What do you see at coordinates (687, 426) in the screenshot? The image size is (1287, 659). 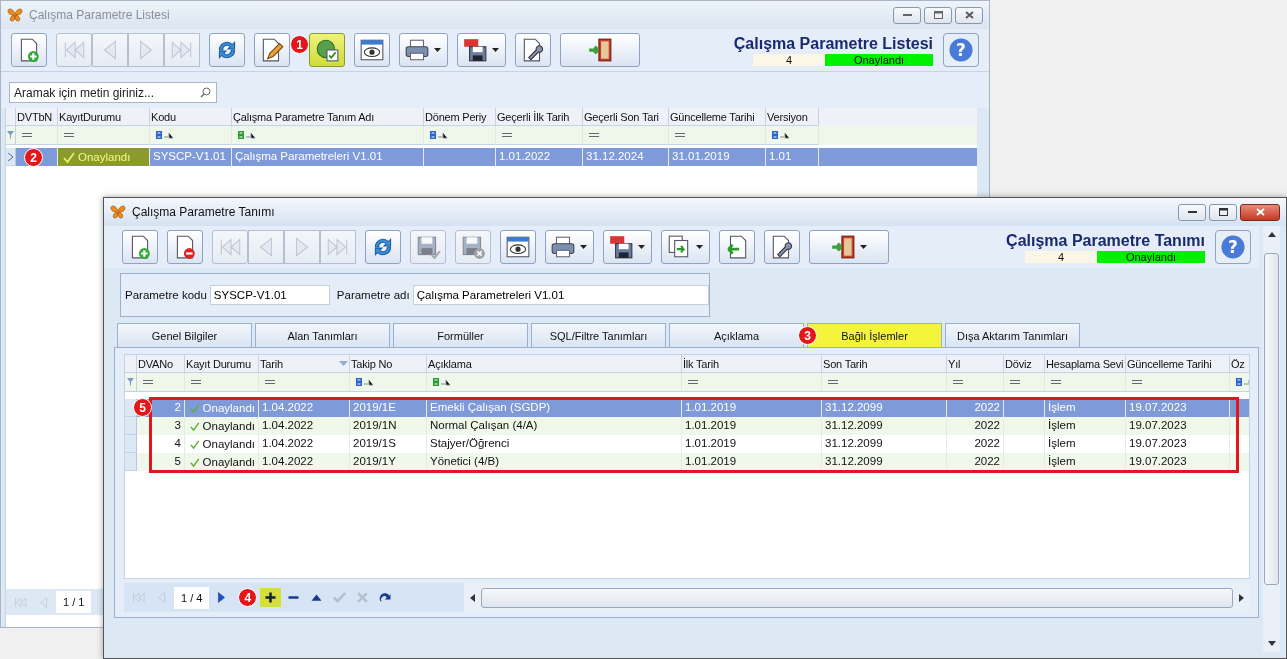 I see `table-row: 3 Onaylandı 1.04.2022 2019/1N Normal Çalışan (4/A) 1.01.2019 31.12.2099 2022 İşlem 19.07.2023` at bounding box center [687, 426].